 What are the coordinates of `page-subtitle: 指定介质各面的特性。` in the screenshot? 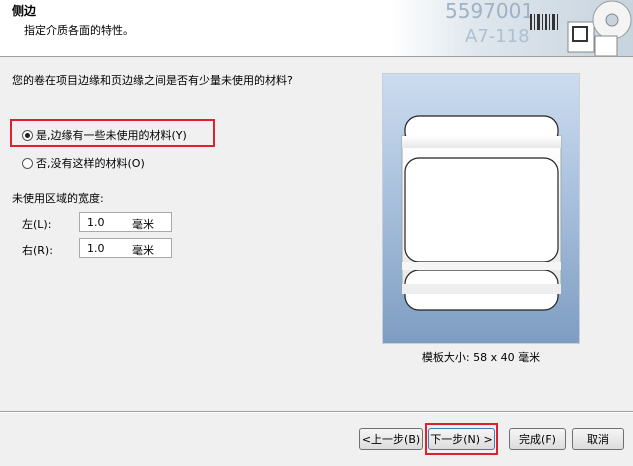 It's located at (79, 30).